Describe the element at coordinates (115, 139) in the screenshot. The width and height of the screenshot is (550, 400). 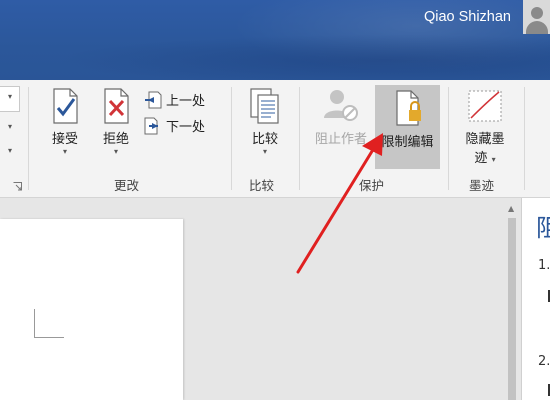
I see `reject-label: 拒绝` at that location.